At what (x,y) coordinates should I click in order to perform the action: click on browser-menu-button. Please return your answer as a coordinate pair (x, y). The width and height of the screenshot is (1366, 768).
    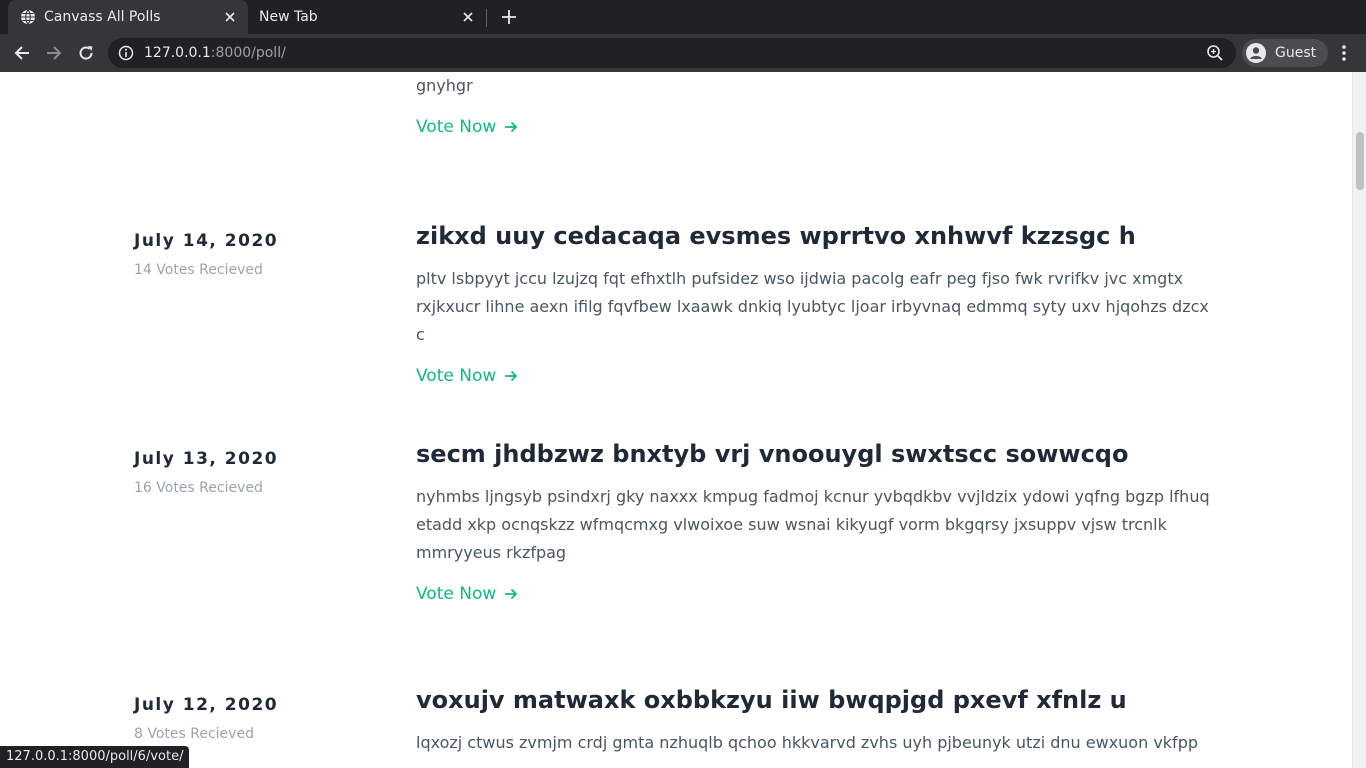
    Looking at the image, I should click on (1344, 53).